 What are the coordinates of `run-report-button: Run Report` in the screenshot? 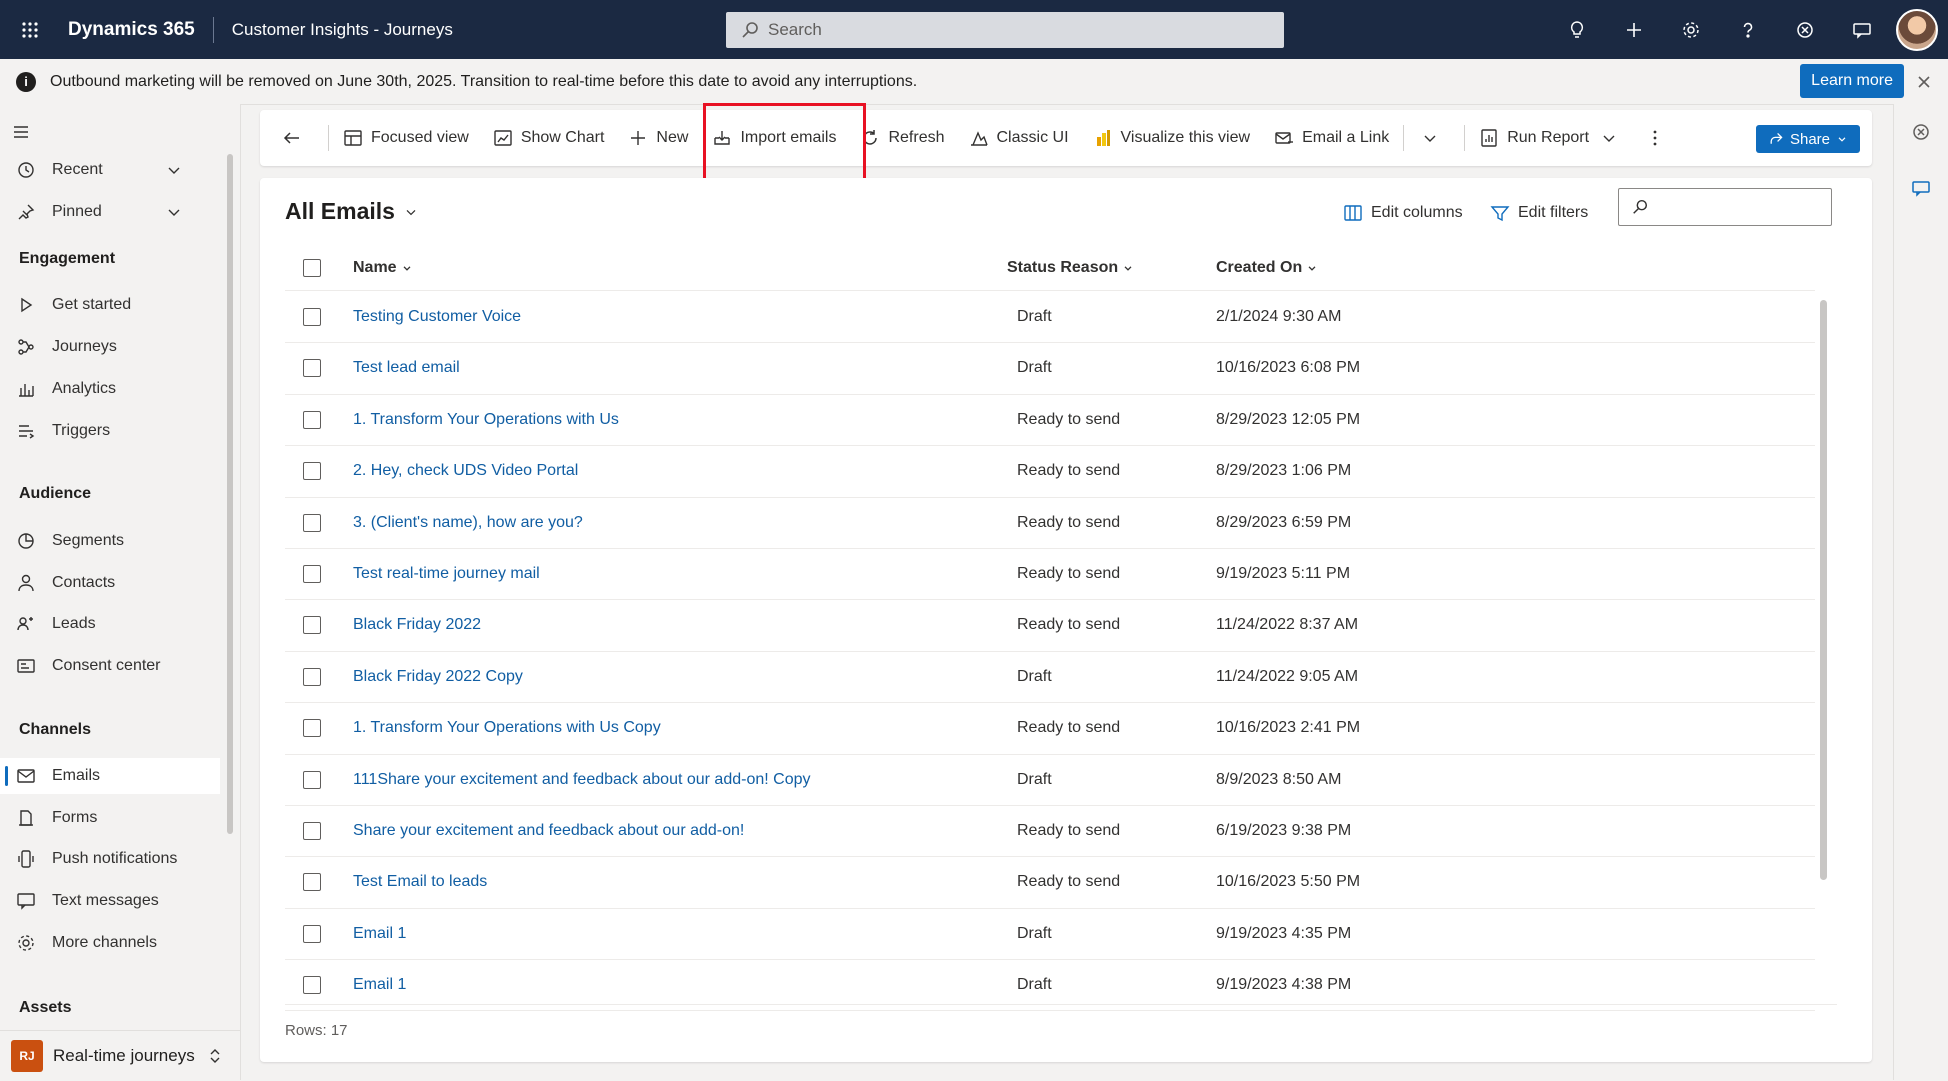 It's located at (1549, 138).